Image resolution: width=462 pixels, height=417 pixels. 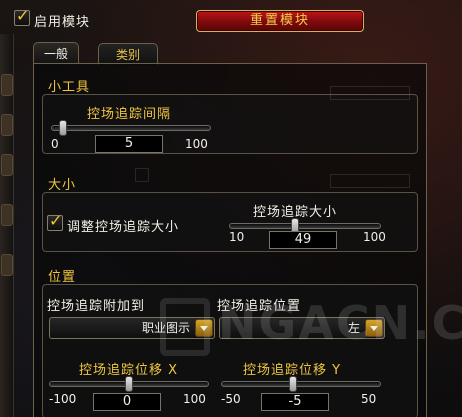 I want to click on offset-x-min: -100, so click(x=63, y=399).